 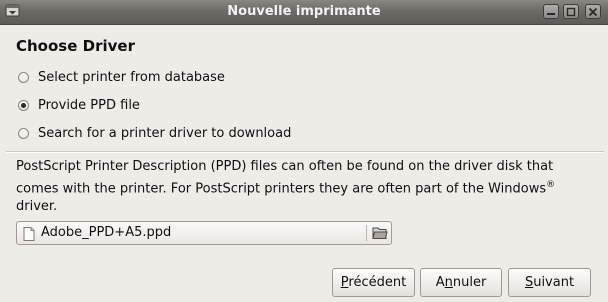 I want to click on description-line: driver., so click(x=37, y=207).